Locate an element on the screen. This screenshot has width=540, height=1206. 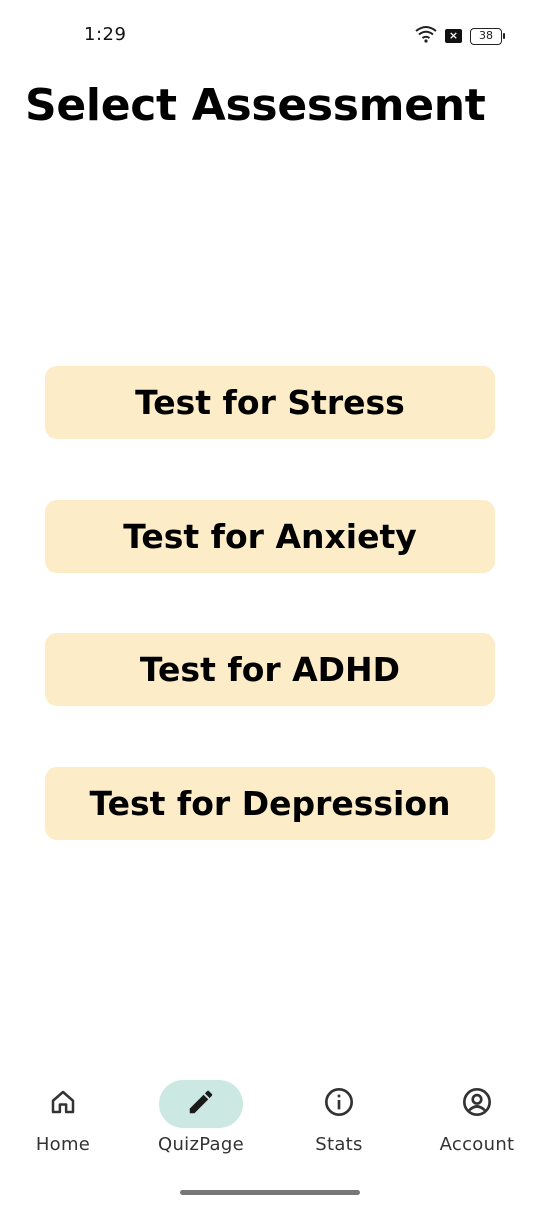
test-depression-button: Test for Depression is located at coordinates (270, 803).